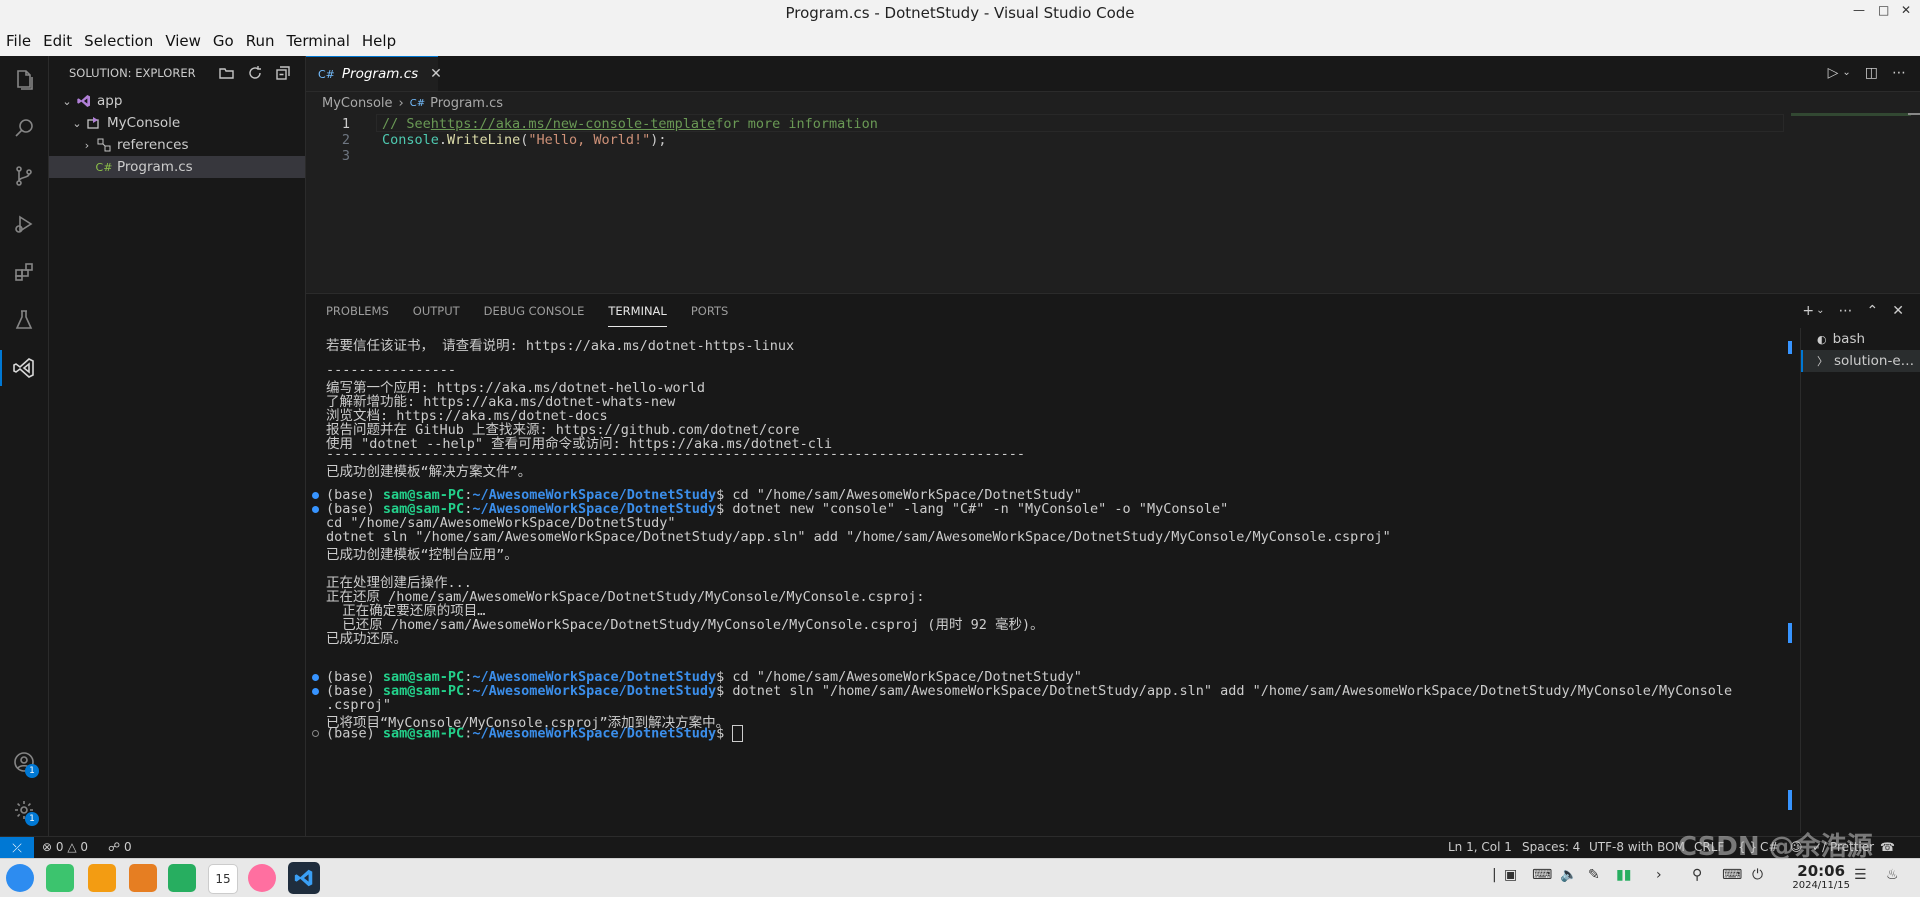  I want to click on close-window-icon: ✕, so click(1906, 10).